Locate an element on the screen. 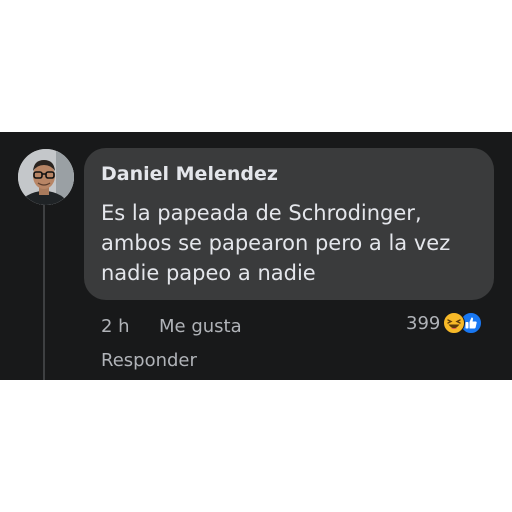 The height and width of the screenshot is (512, 512). haha-icon is located at coordinates (454, 323).